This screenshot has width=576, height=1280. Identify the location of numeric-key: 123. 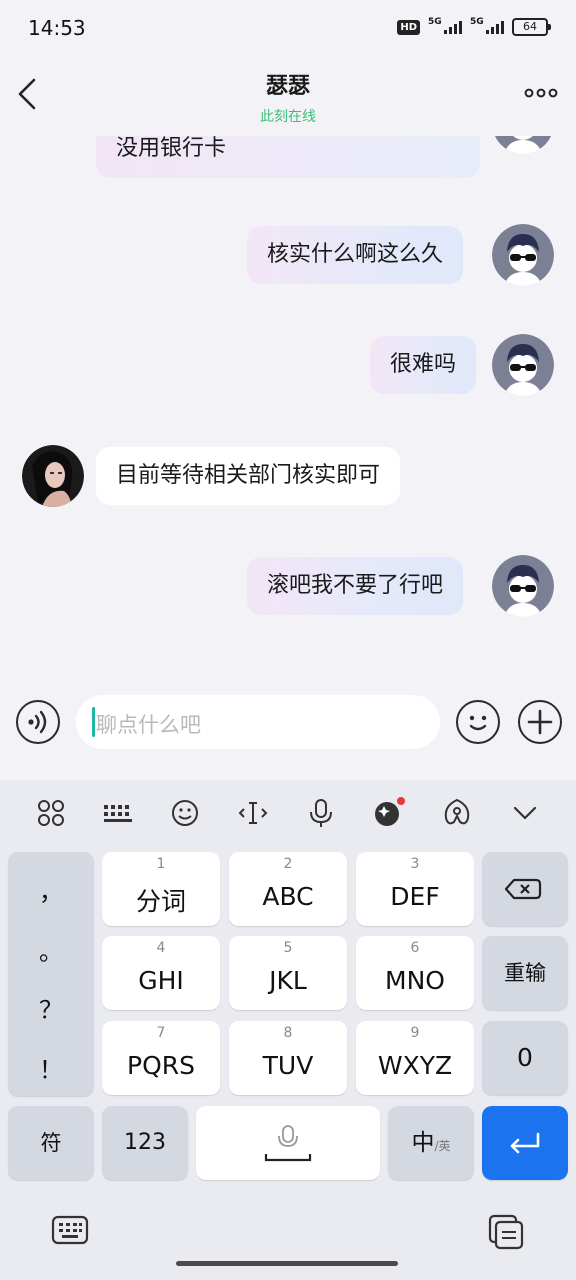
(145, 1143).